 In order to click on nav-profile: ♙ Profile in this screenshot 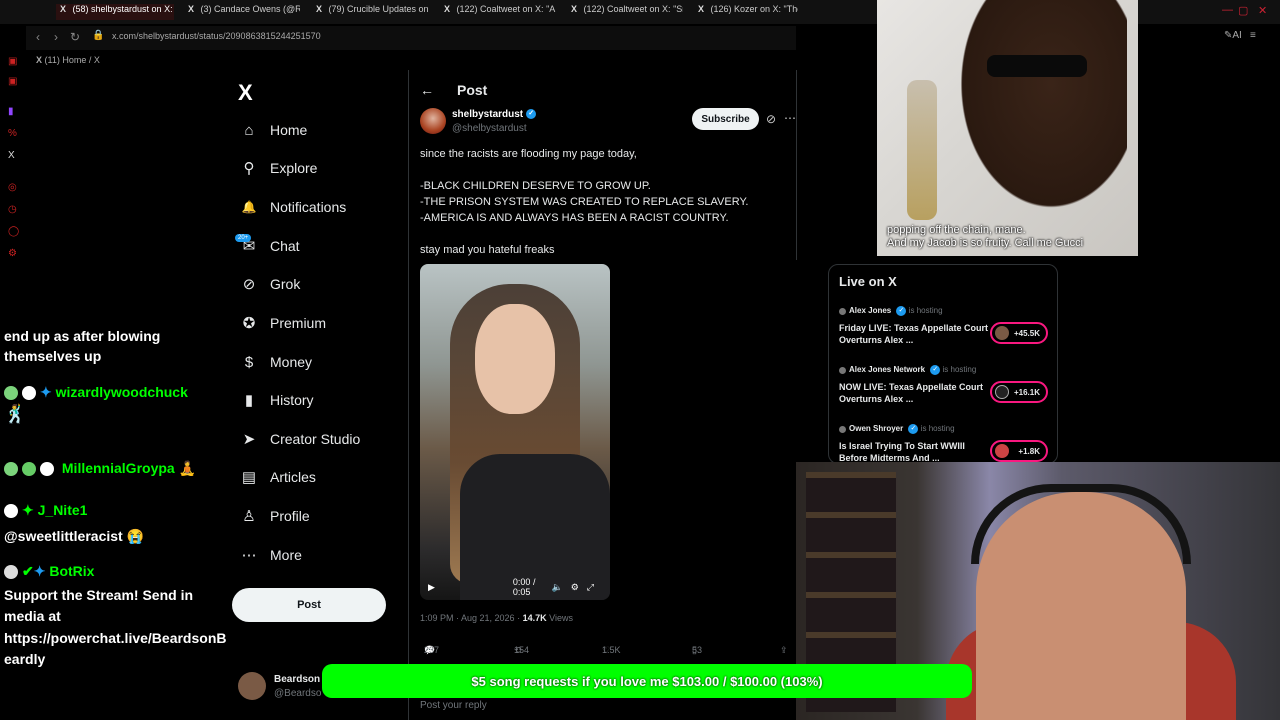, I will do `click(274, 516)`.